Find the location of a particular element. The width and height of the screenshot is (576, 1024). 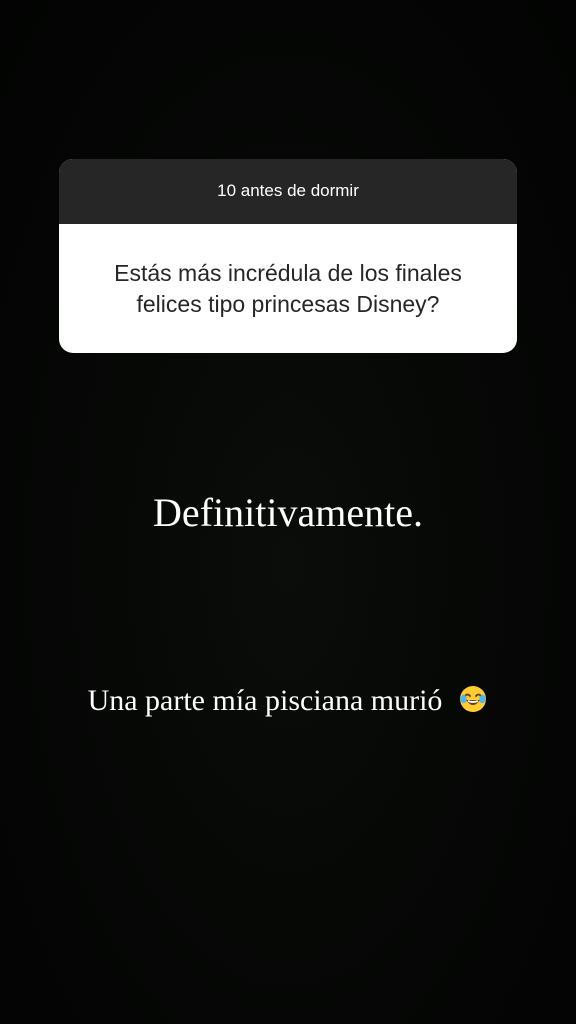

answer-main-text: Definitivamente. is located at coordinates (288, 512).